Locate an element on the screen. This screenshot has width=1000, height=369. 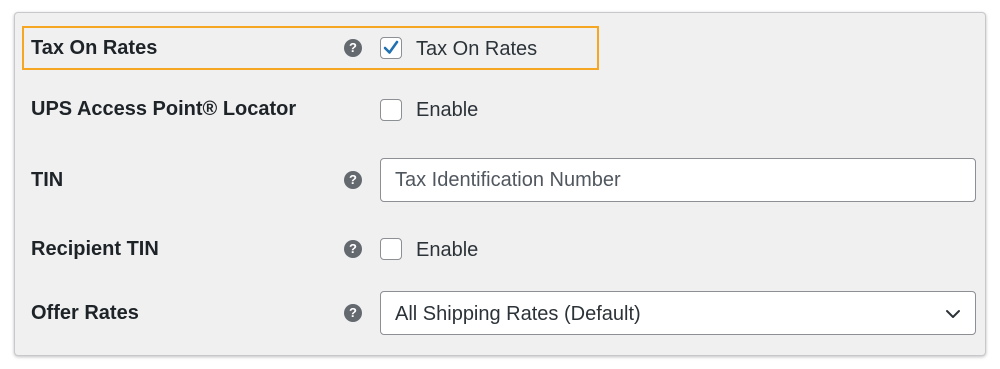
recipient-tin-checkbox is located at coordinates (391, 249).